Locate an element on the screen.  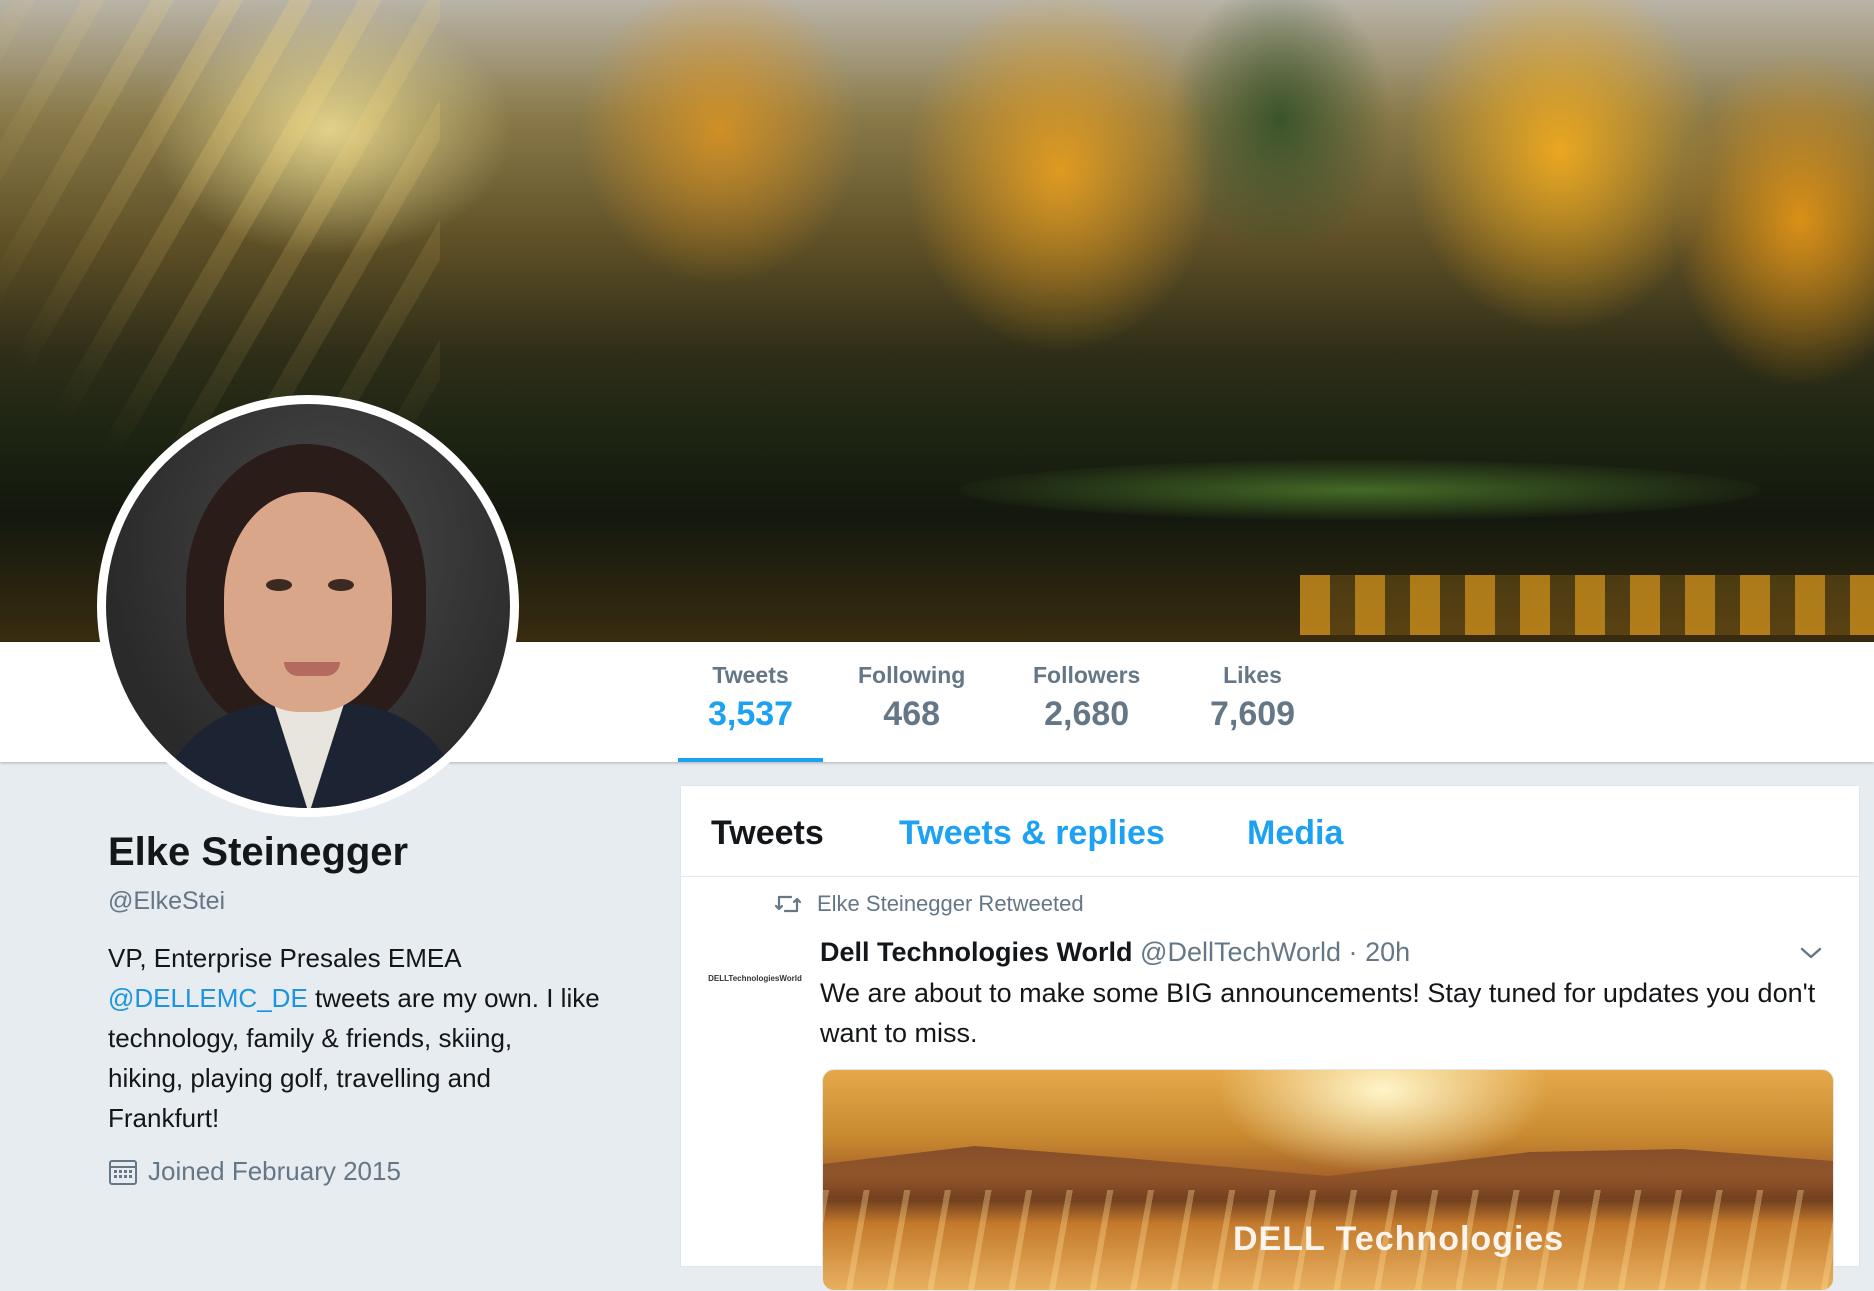
stat-label: Likes is located at coordinates (1252, 675).